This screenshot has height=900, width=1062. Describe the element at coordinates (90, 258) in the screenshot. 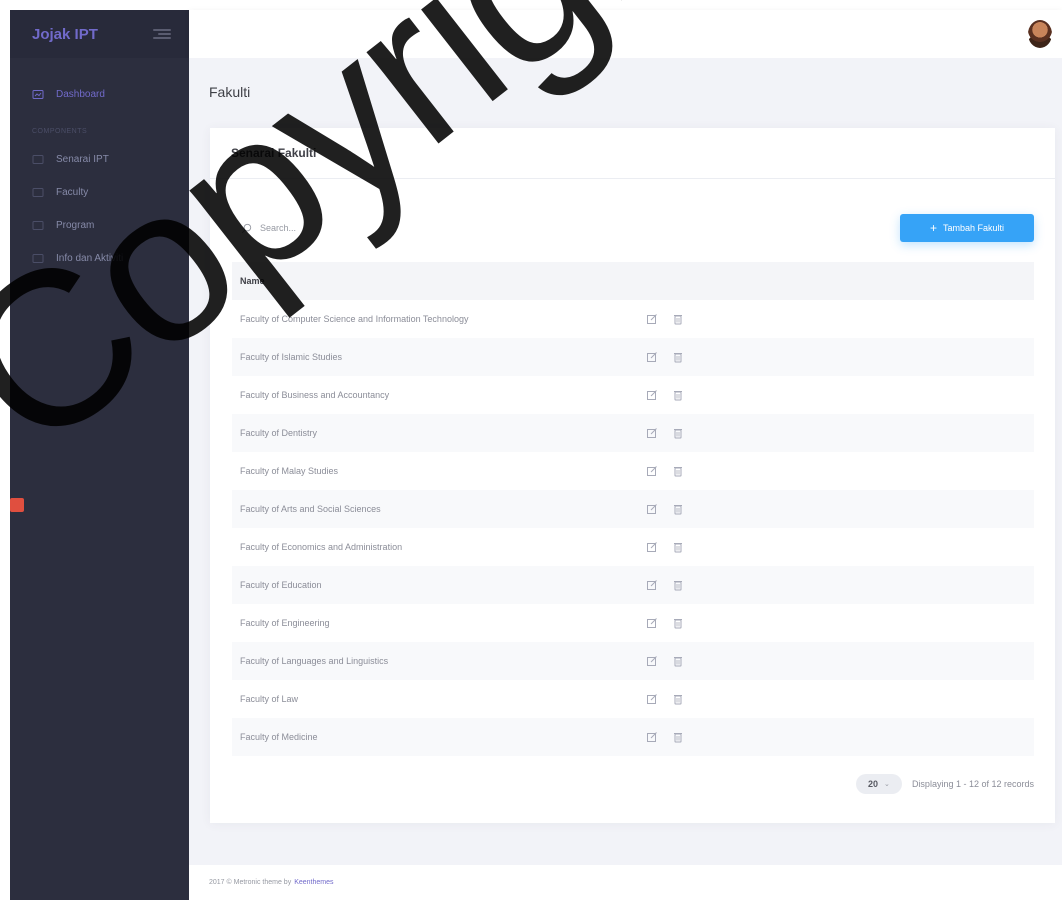

I see `sidebar-item-label: Info dan Aktiviti` at that location.